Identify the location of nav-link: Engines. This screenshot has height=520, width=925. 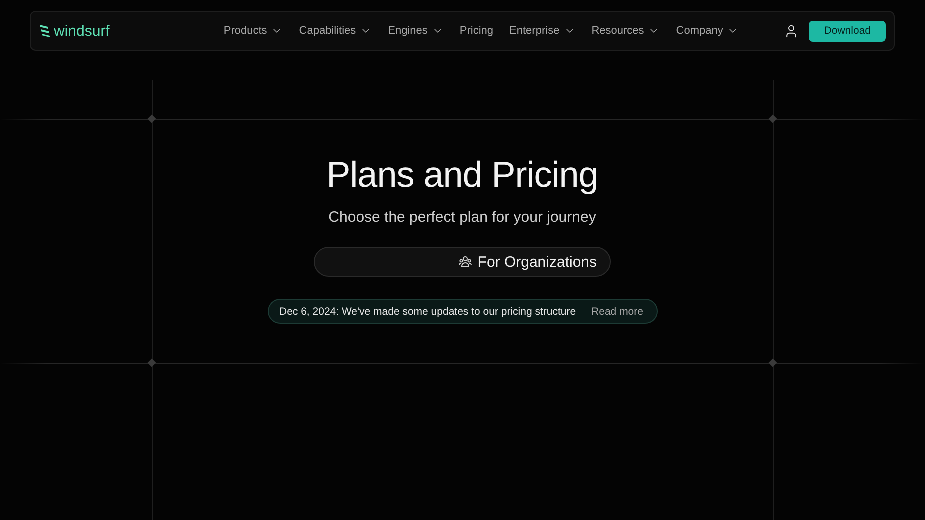
(416, 31).